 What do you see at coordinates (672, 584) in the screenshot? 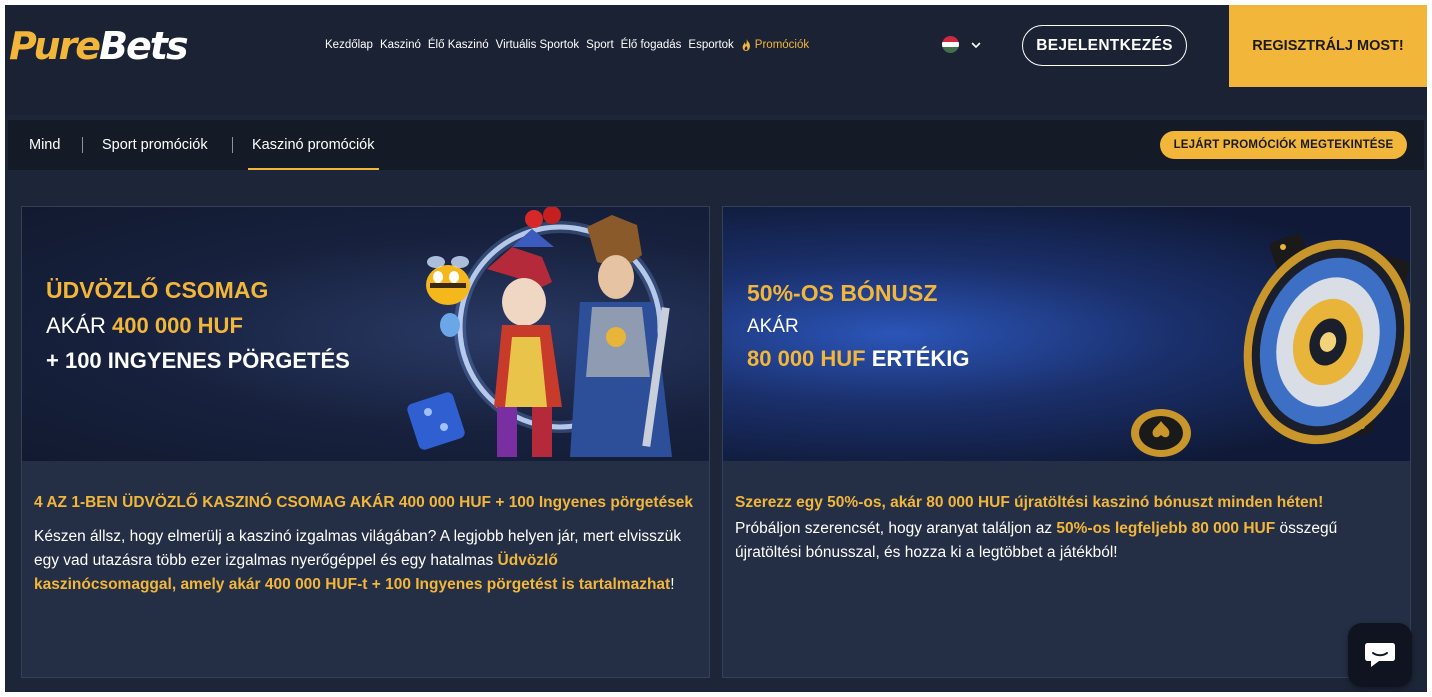
I see `description-end: !` at bounding box center [672, 584].